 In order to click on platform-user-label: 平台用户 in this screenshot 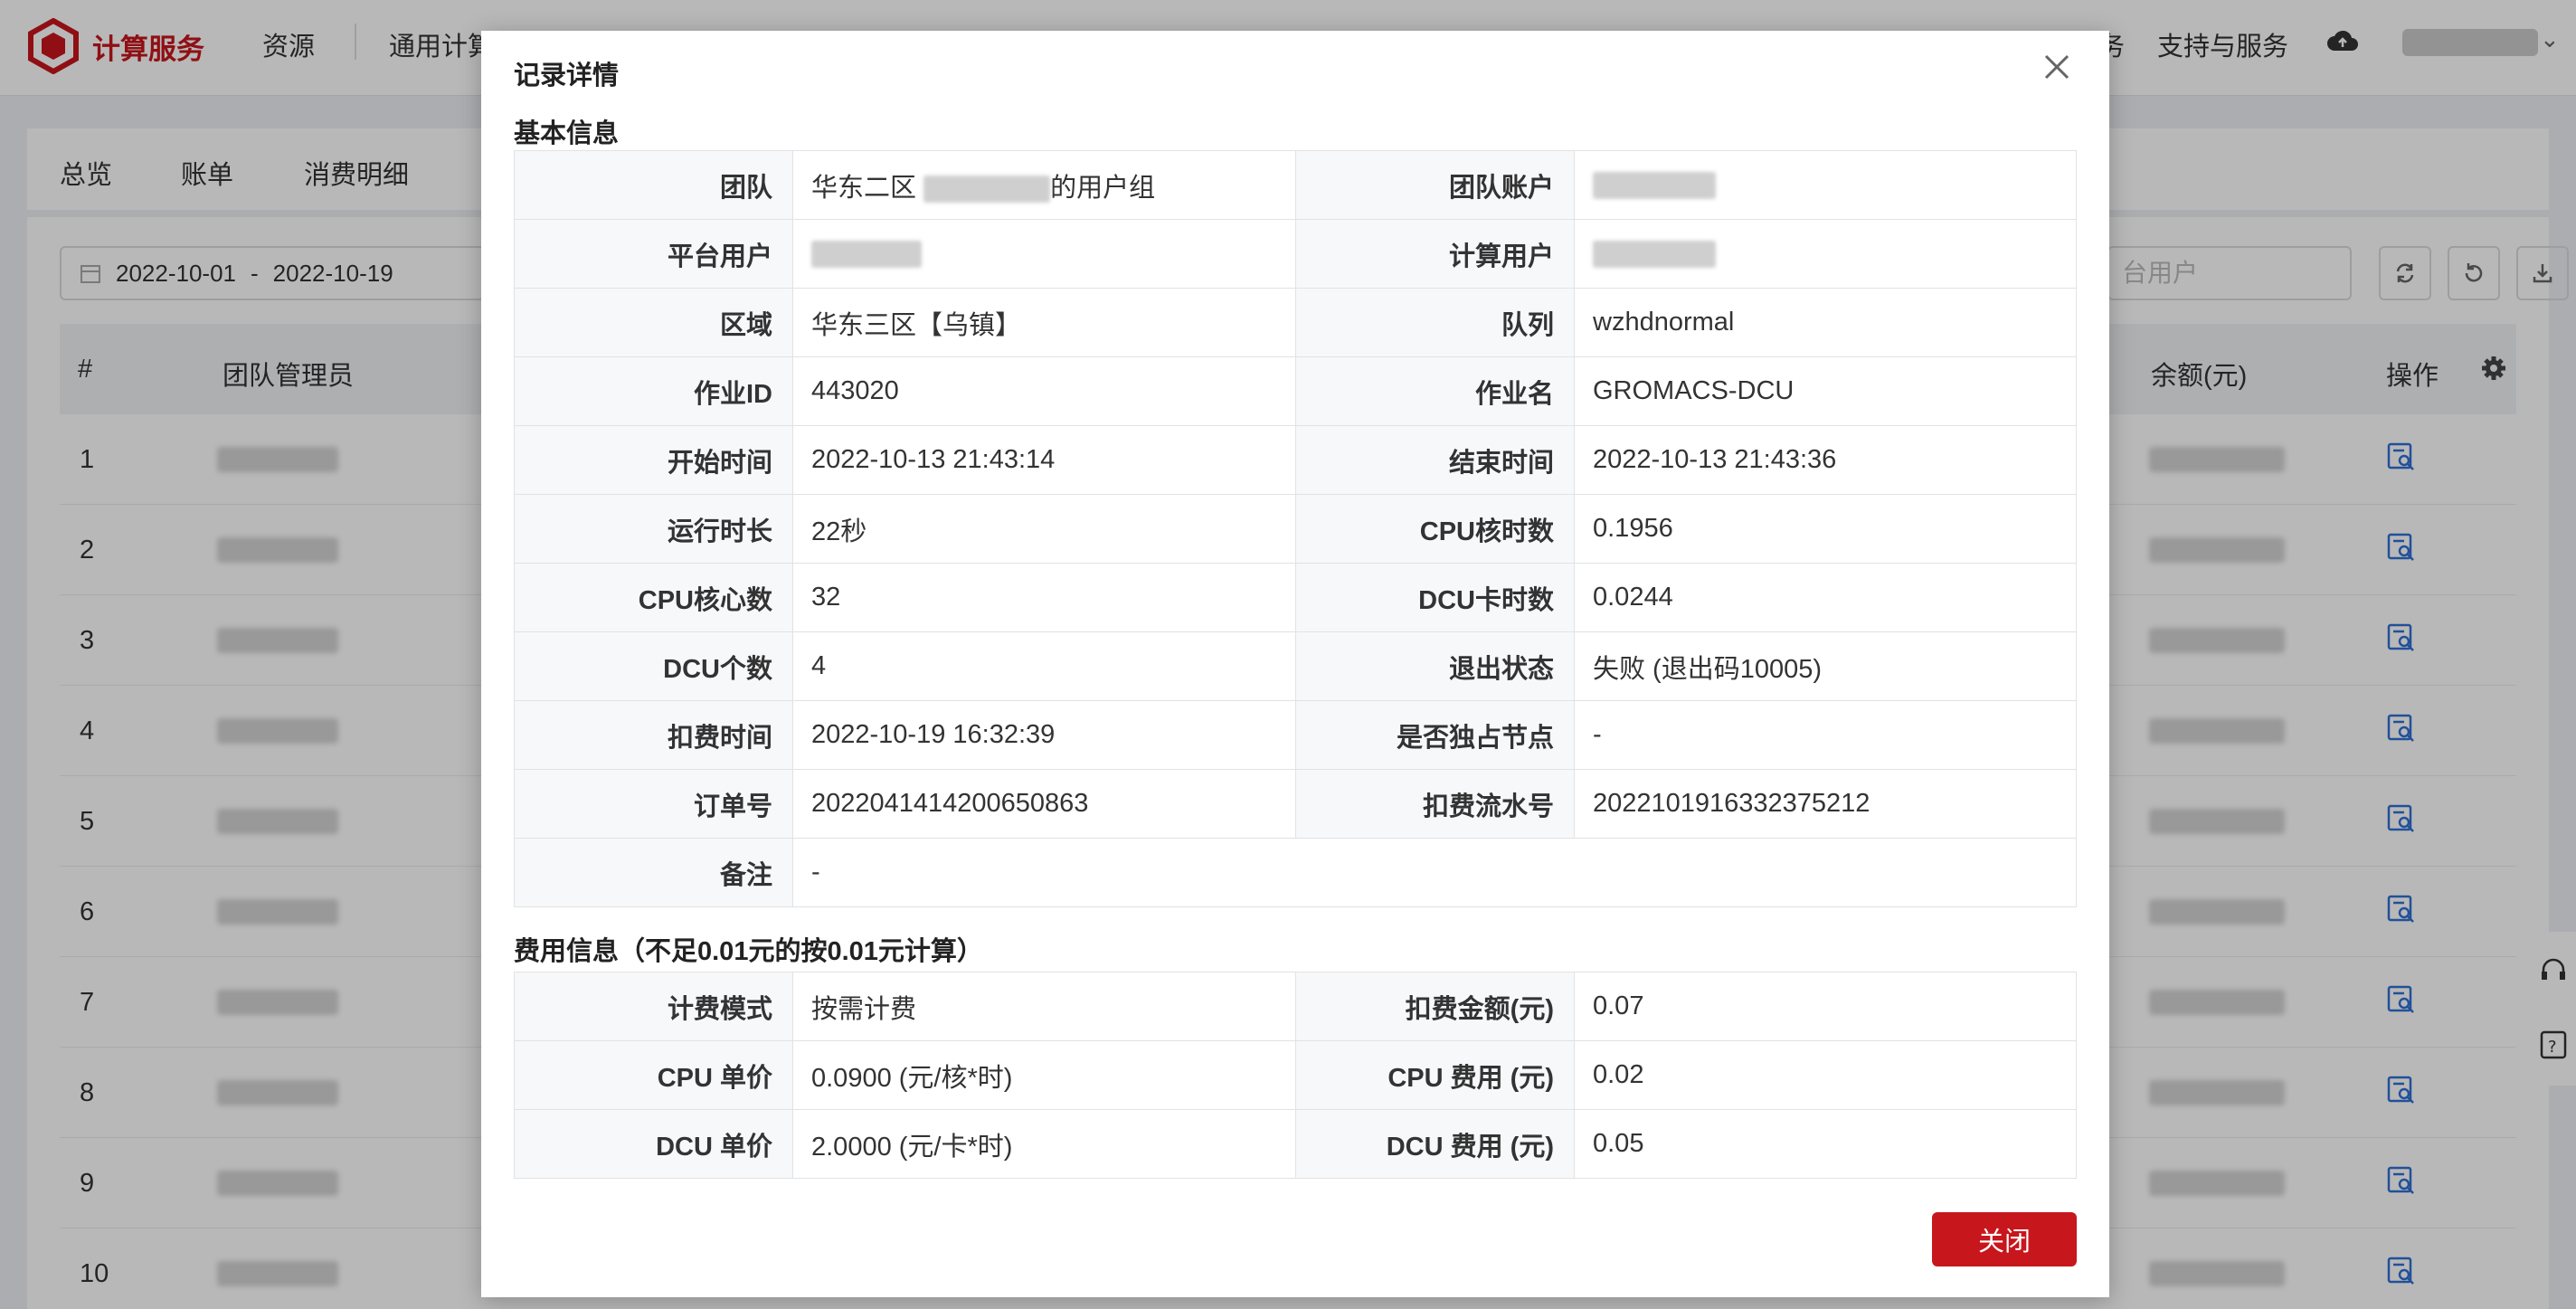, I will do `click(654, 254)`.